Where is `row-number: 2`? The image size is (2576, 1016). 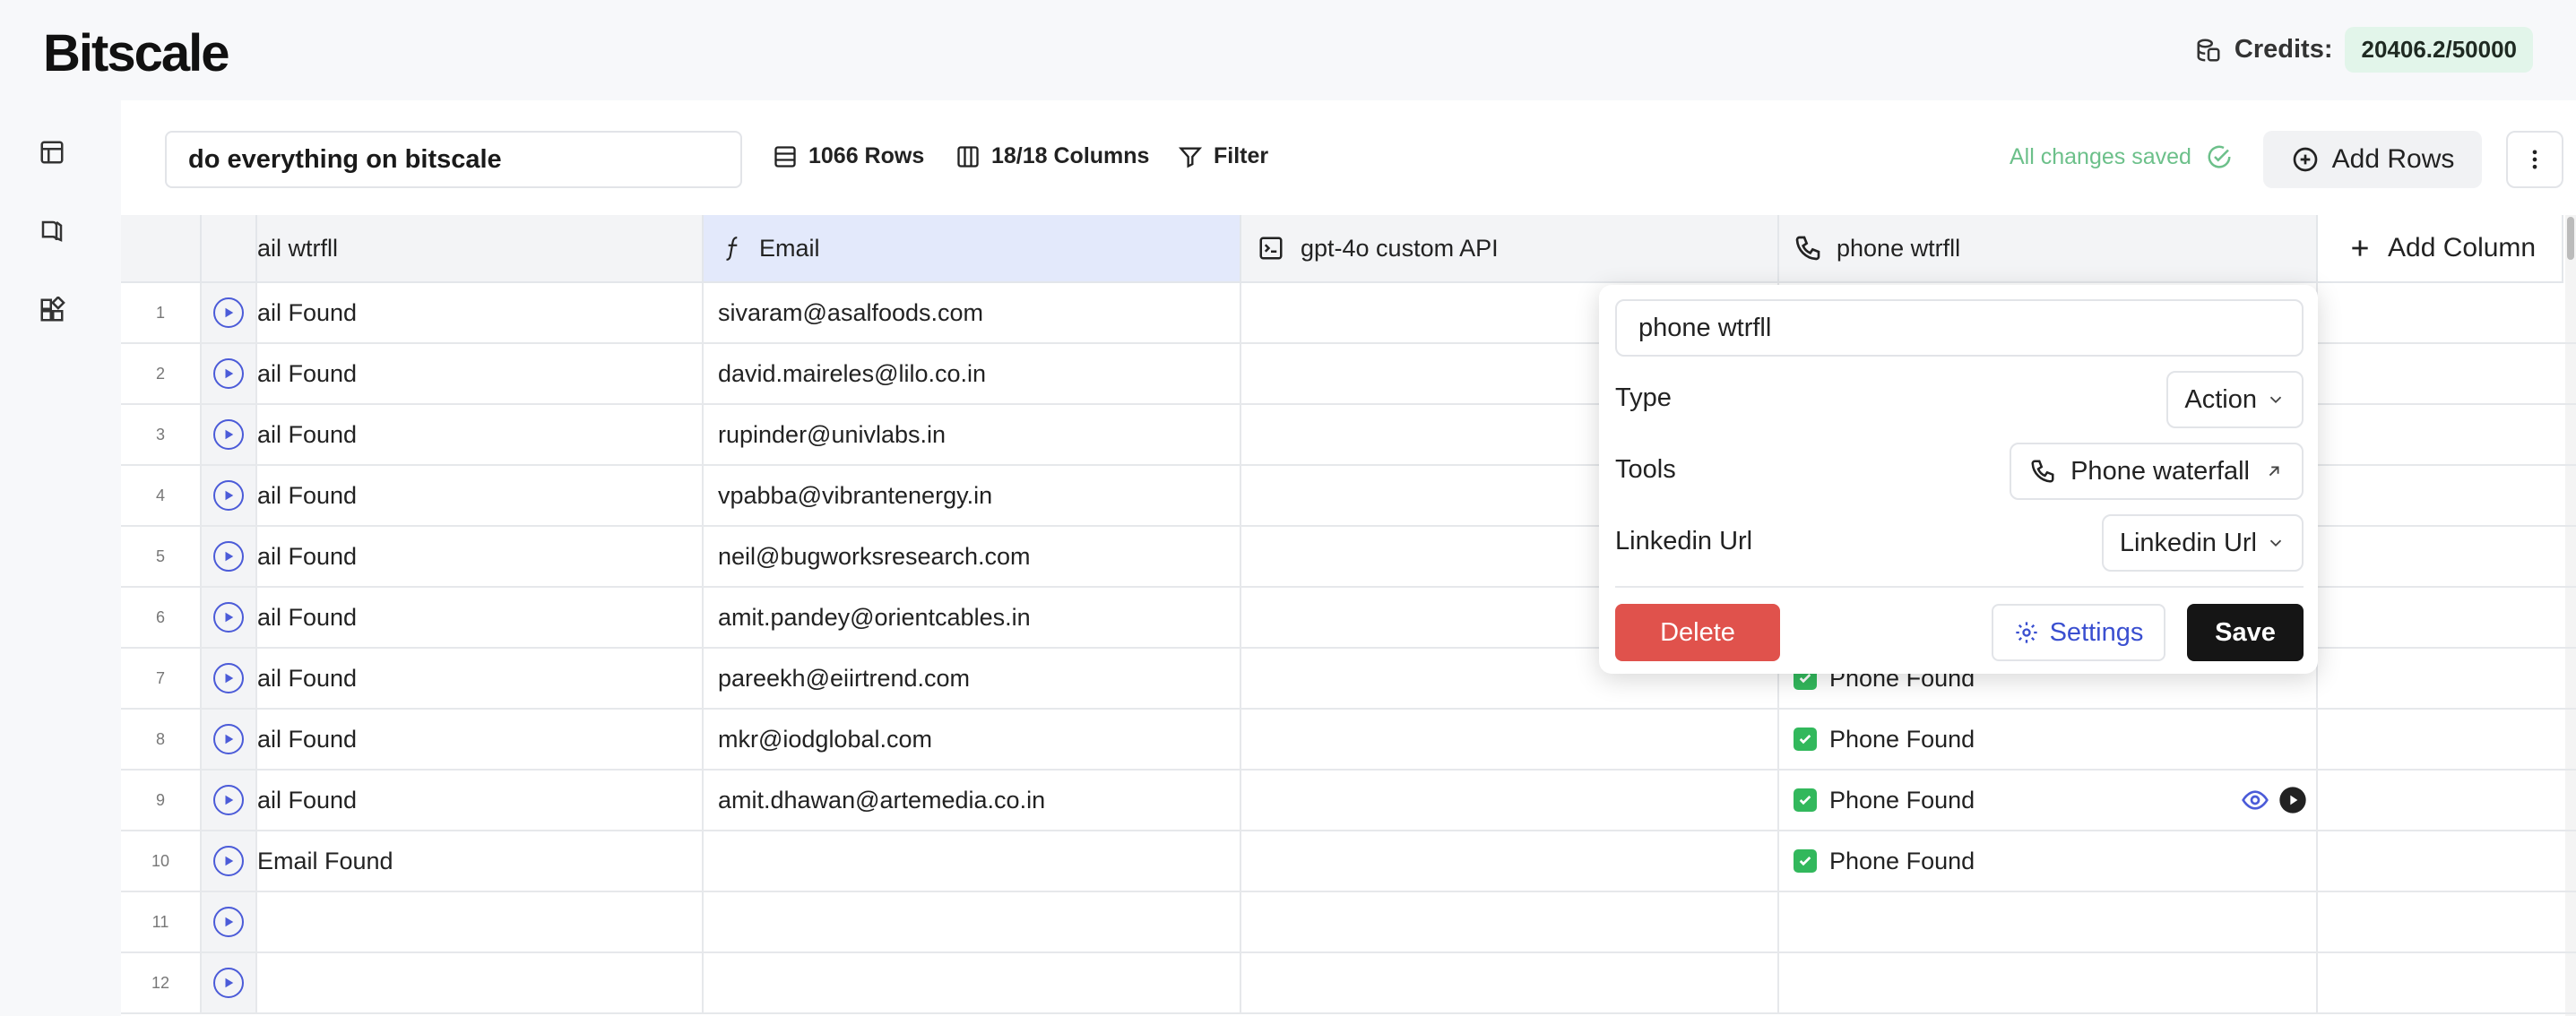 row-number: 2 is located at coordinates (161, 373).